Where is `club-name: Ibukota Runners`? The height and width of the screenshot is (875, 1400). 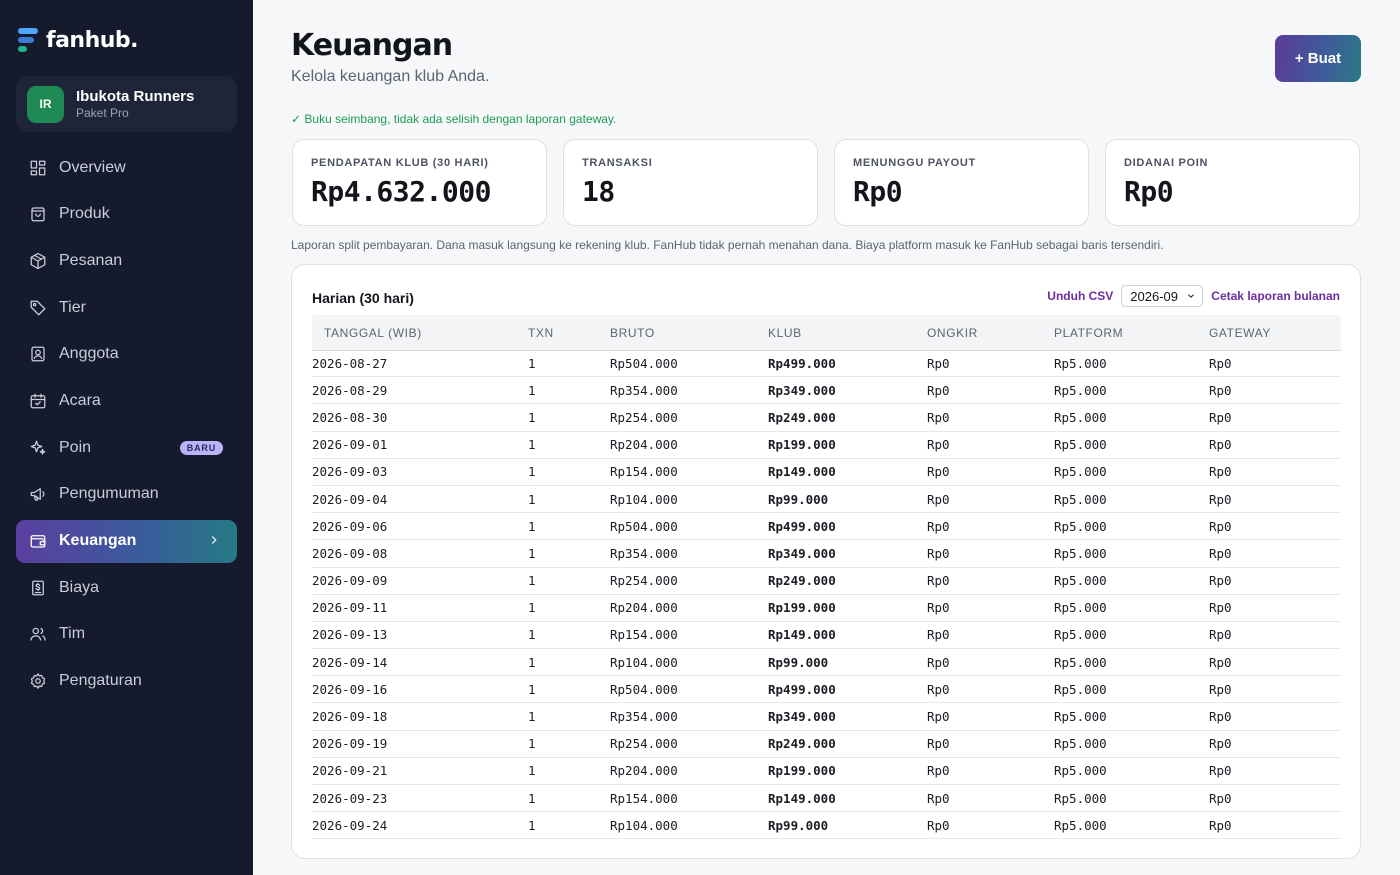
club-name: Ibukota Runners is located at coordinates (135, 96).